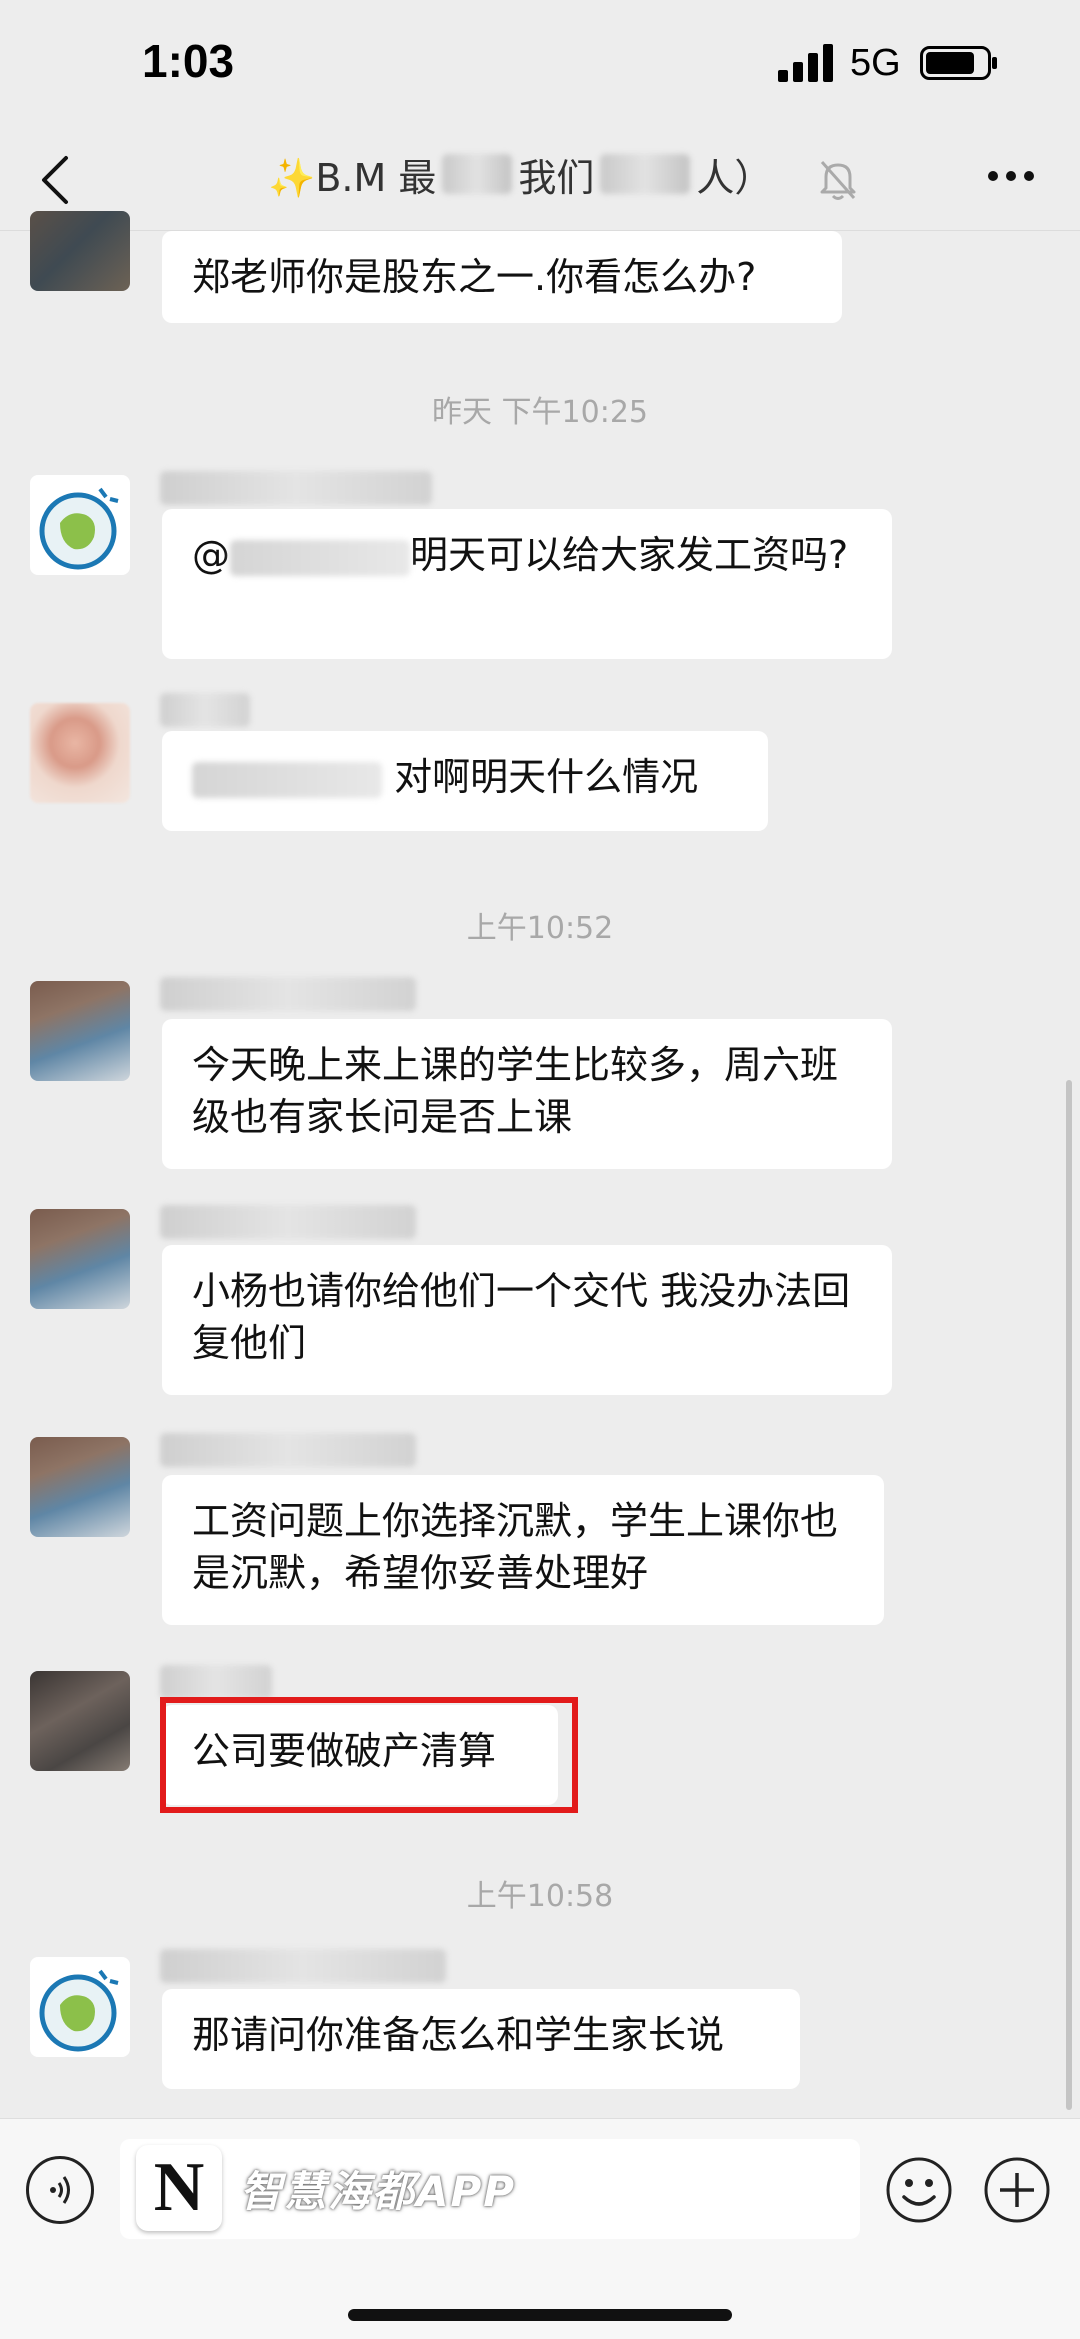 Image resolution: width=1080 pixels, height=2339 pixels. What do you see at coordinates (56, 180) in the screenshot?
I see `back-arrow-icon` at bounding box center [56, 180].